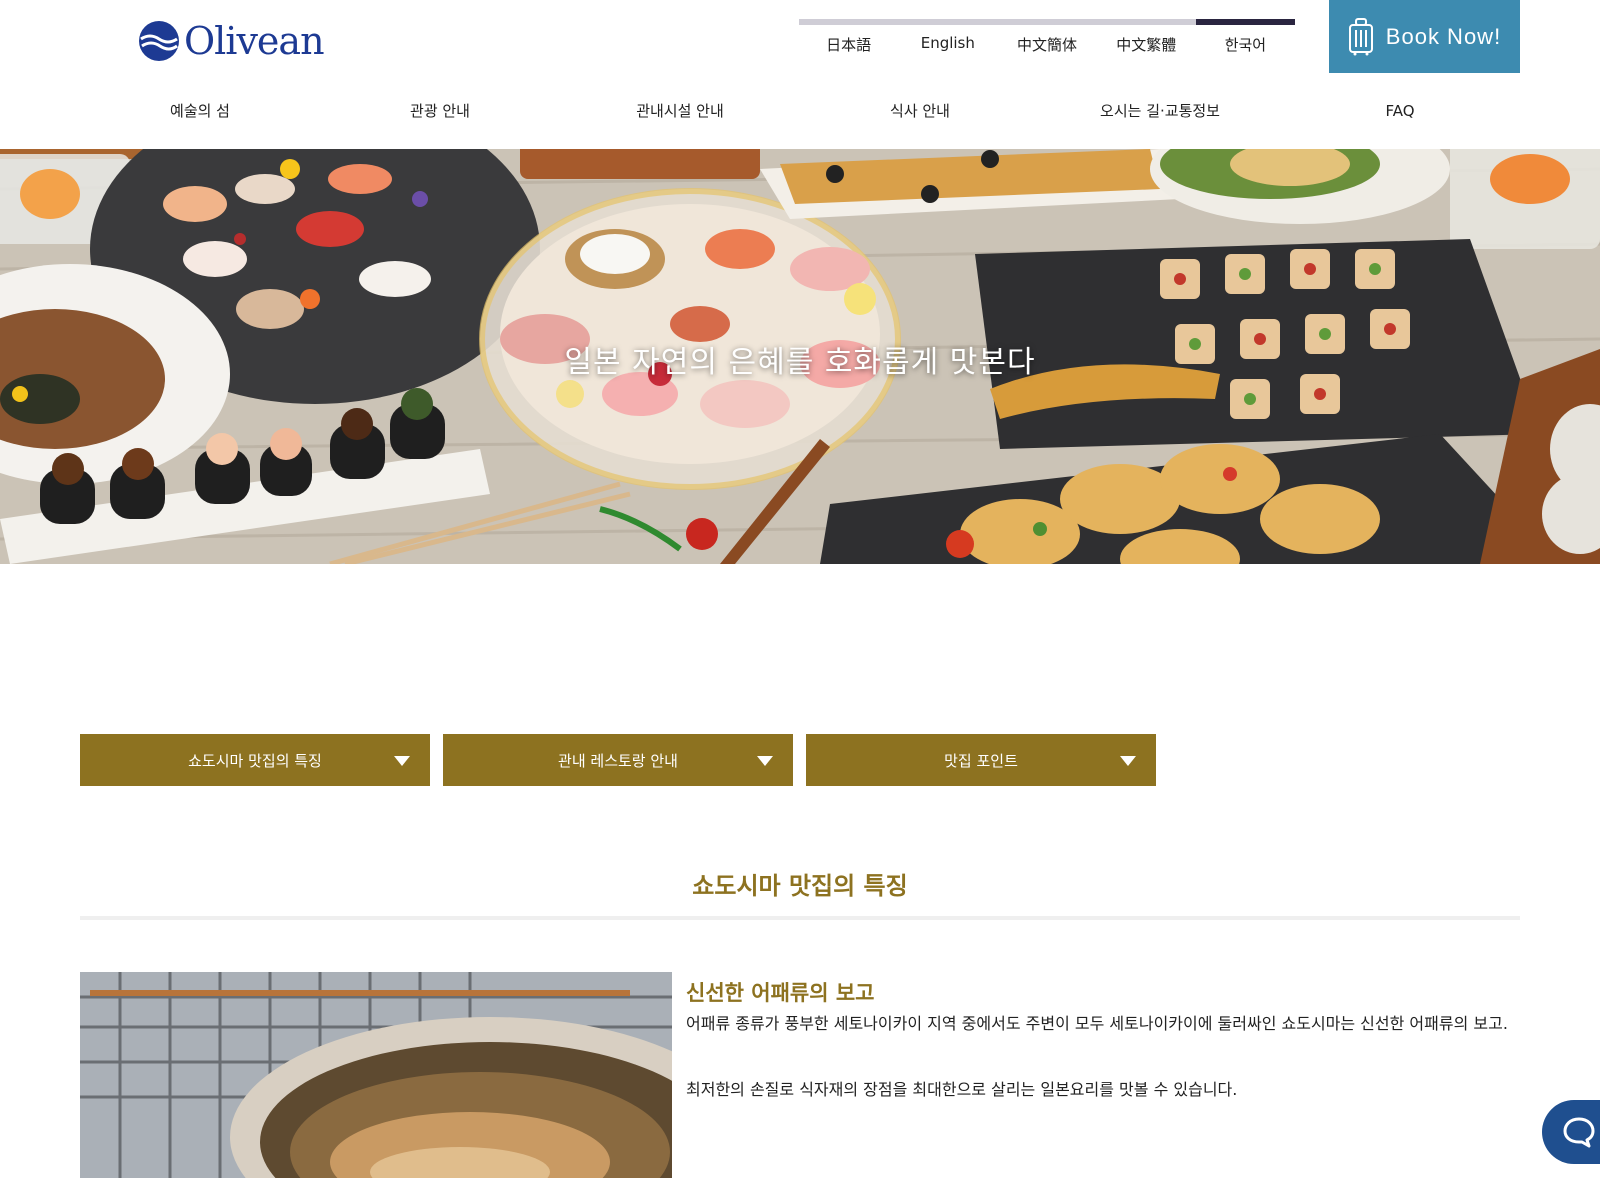 The height and width of the screenshot is (1200, 1600). What do you see at coordinates (159, 41) in the screenshot?
I see `logo-mark-icon` at bounding box center [159, 41].